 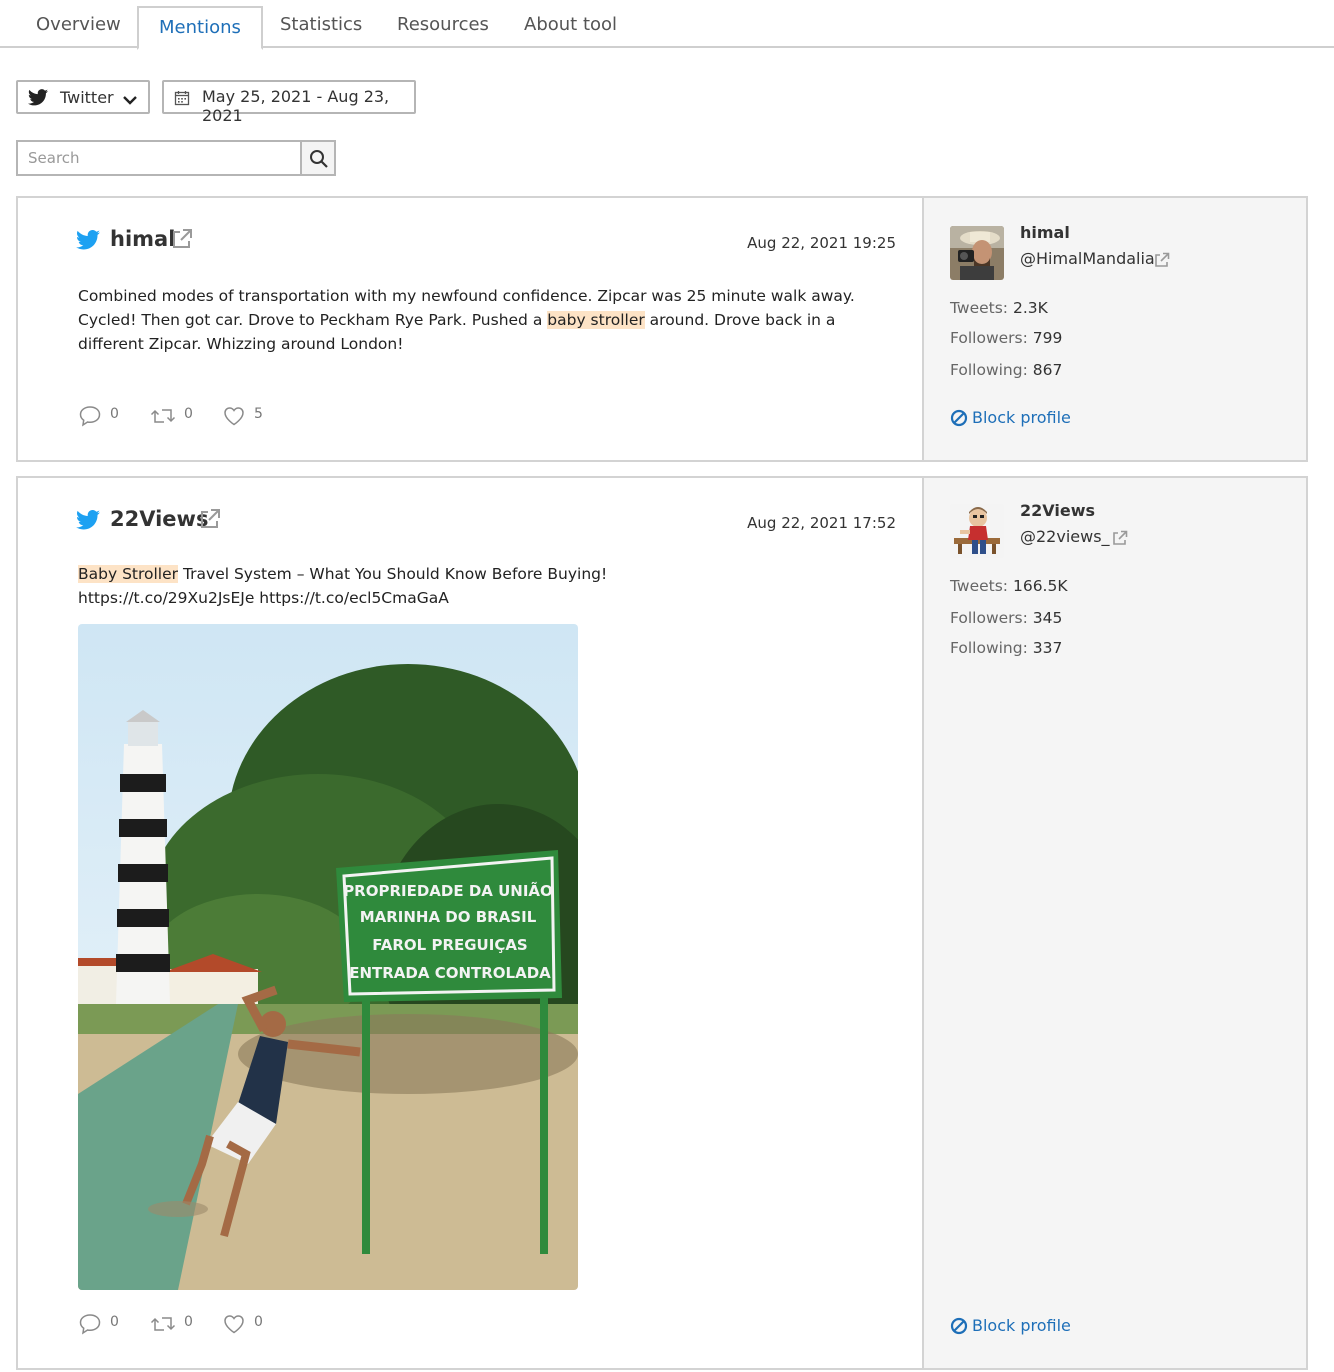 I want to click on keyword-highlight: baby stroller, so click(x=596, y=320).